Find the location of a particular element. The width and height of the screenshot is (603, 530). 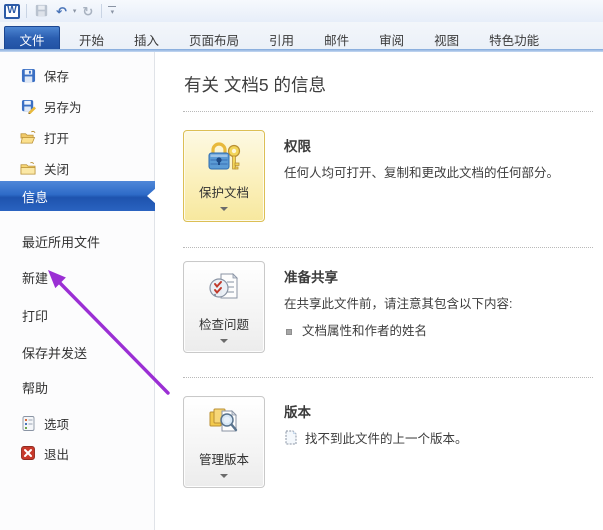

section-heading: 权限 is located at coordinates (297, 146).